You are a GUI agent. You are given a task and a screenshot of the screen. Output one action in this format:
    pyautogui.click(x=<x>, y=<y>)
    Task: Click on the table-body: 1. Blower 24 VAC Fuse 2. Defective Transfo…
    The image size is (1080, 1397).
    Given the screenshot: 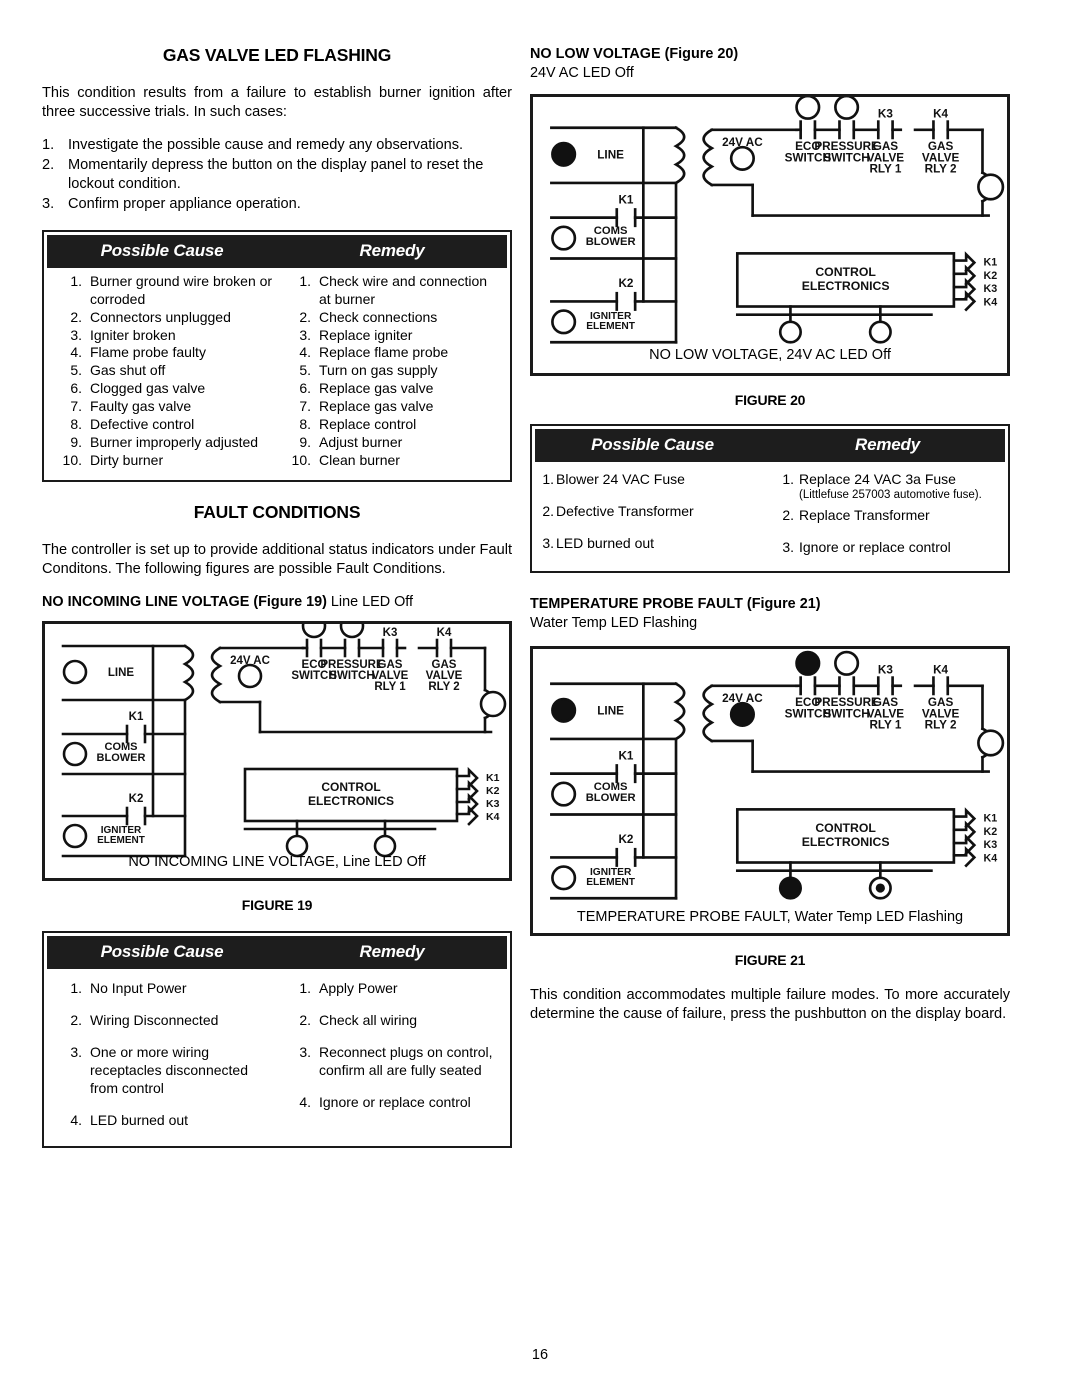 What is the action you would take?
    pyautogui.click(x=770, y=515)
    